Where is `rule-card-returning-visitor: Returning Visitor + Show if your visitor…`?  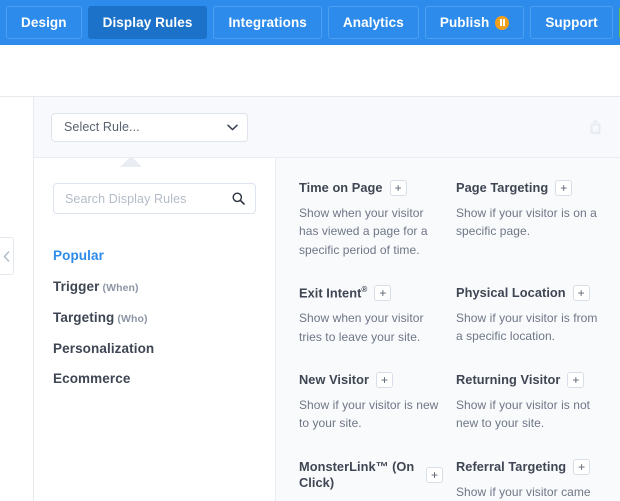
rule-card-returning-visitor: Returning Visitor + Show if your visitor… is located at coordinates (528, 415).